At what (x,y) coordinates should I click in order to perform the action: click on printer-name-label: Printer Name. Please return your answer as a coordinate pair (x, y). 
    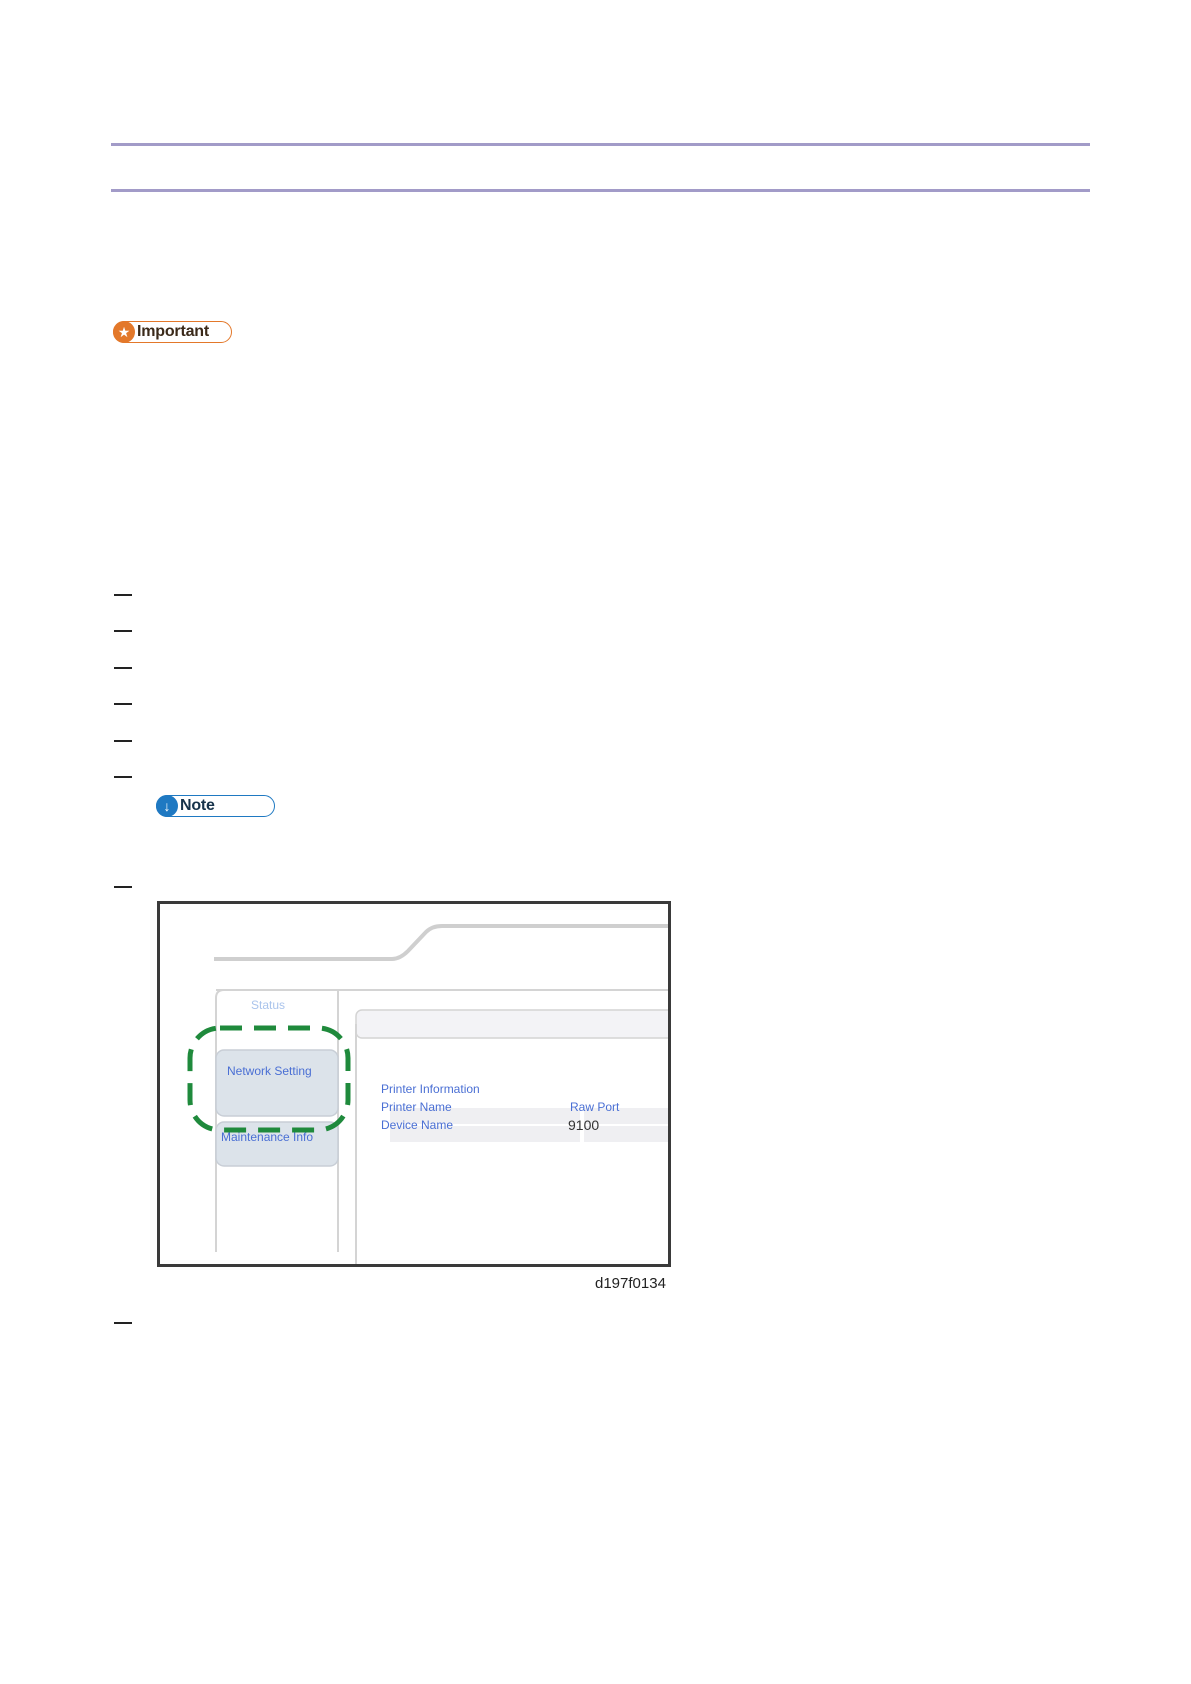
    Looking at the image, I should click on (416, 1107).